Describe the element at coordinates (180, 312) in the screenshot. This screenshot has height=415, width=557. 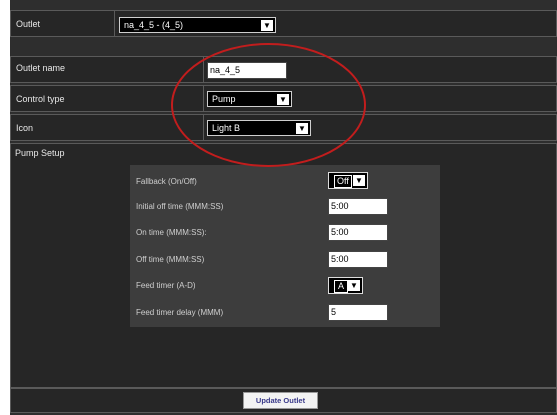
I see `feed-timer-delay-label: Feed timer delay (MMM)` at that location.